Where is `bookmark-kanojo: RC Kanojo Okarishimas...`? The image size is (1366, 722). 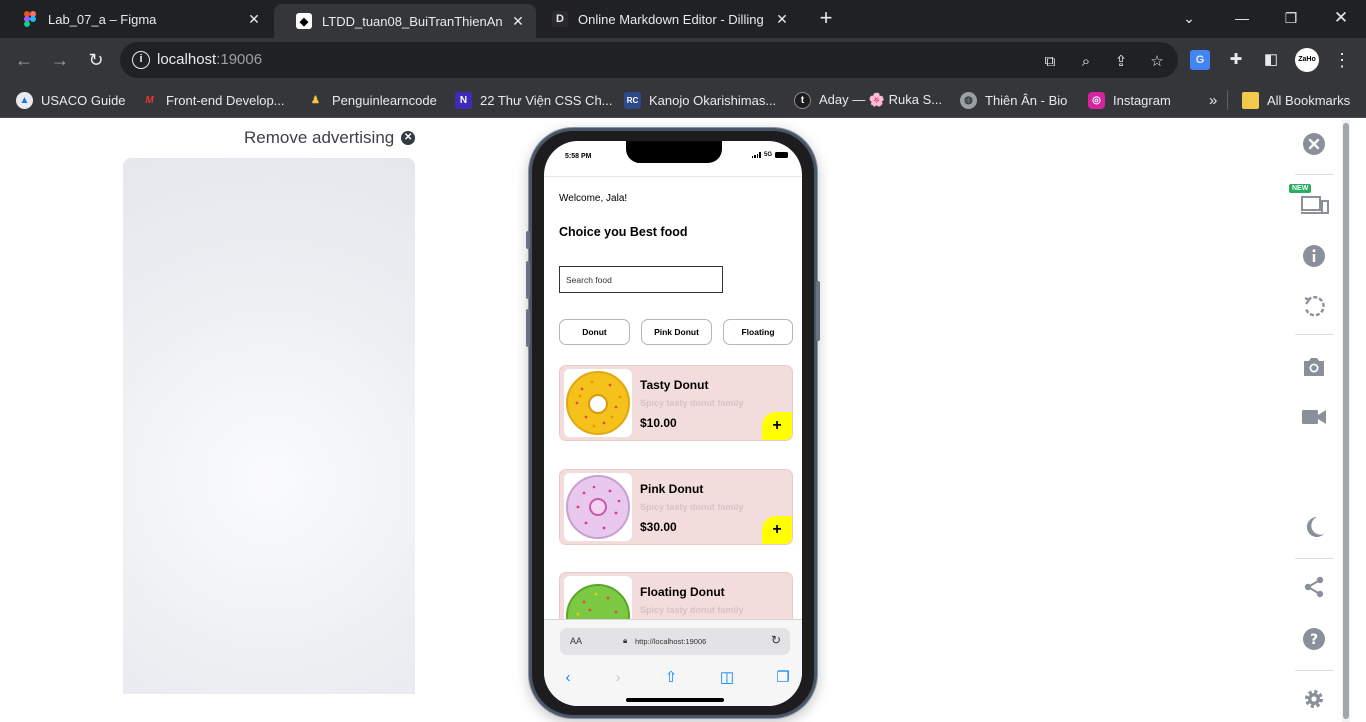 bookmark-kanojo: RC Kanojo Okarishimas... is located at coordinates (700, 100).